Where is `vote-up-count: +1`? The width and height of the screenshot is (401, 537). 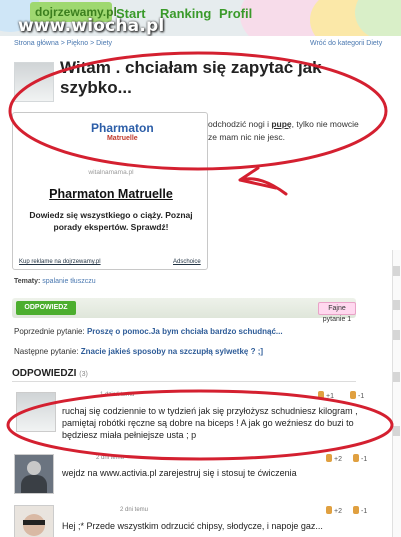 vote-up-count: +1 is located at coordinates (330, 396).